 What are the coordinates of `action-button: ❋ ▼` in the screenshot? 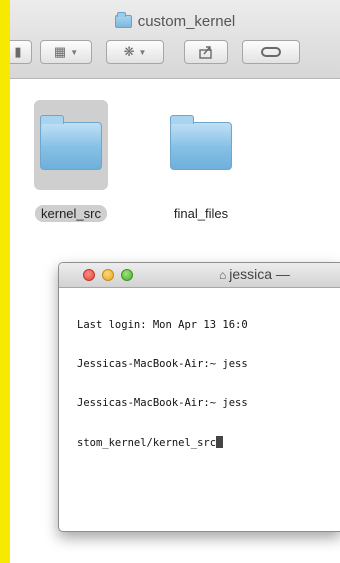 It's located at (135, 52).